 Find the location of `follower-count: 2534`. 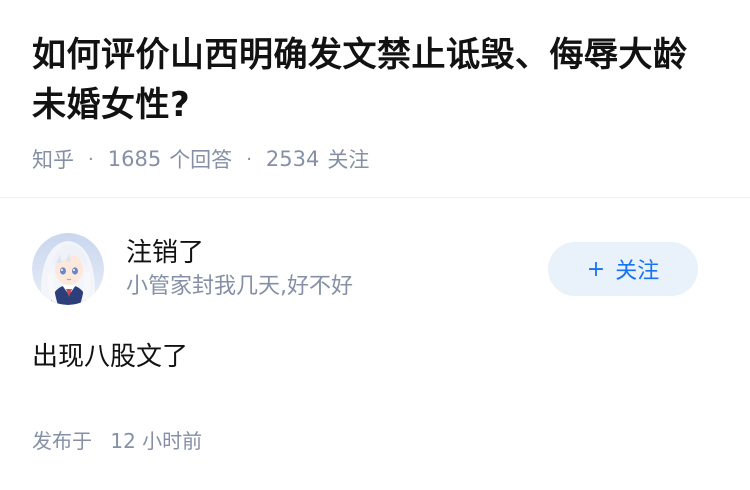

follower-count: 2534 is located at coordinates (292, 159).